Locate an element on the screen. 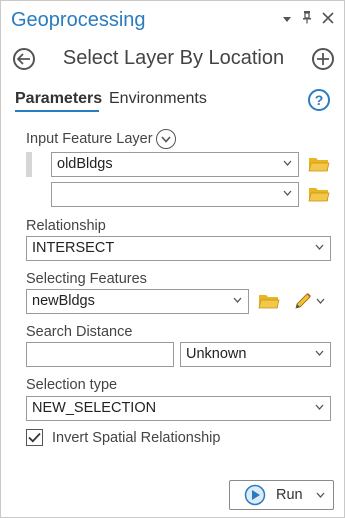  expand-layer-button is located at coordinates (166, 139).